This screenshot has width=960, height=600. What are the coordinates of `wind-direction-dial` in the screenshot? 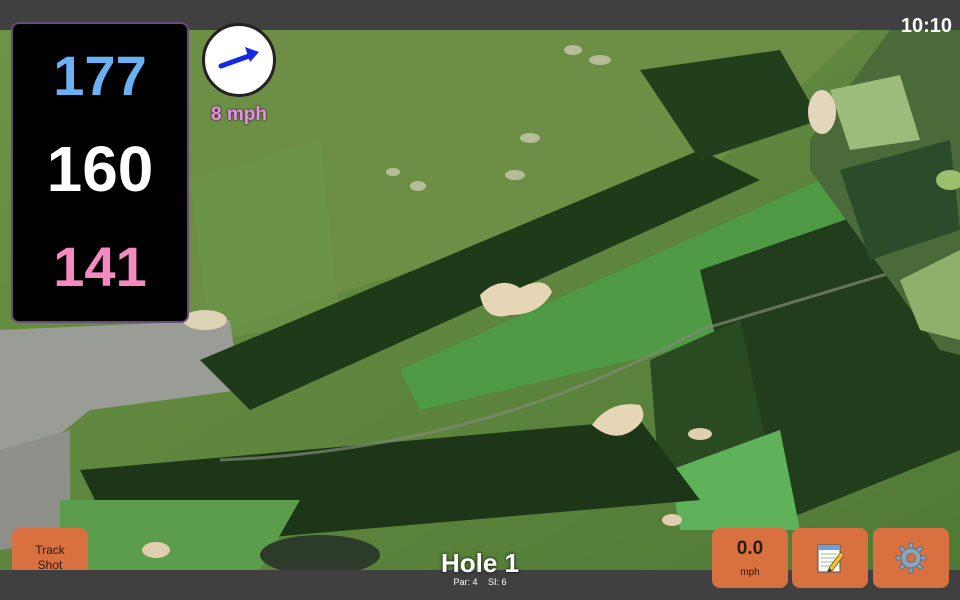 It's located at (239, 60).